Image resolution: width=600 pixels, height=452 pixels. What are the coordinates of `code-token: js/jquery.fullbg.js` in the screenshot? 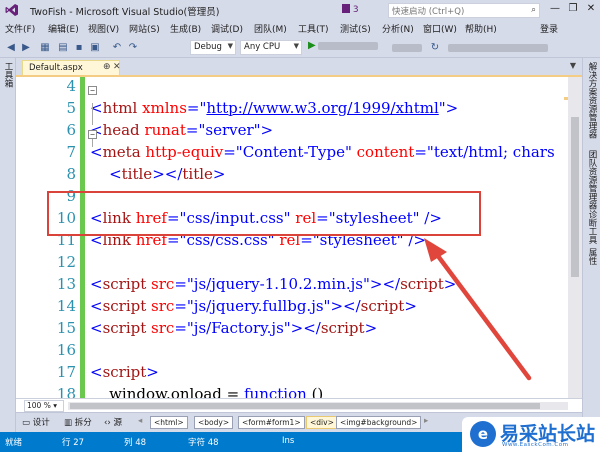 It's located at (258, 306).